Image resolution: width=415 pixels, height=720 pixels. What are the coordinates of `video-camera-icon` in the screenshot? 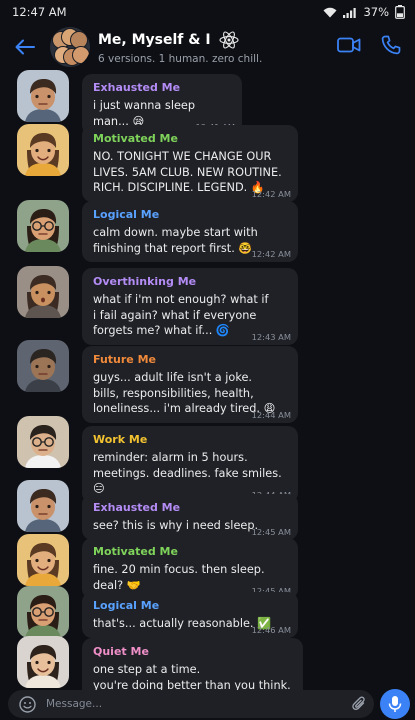 It's located at (349, 45).